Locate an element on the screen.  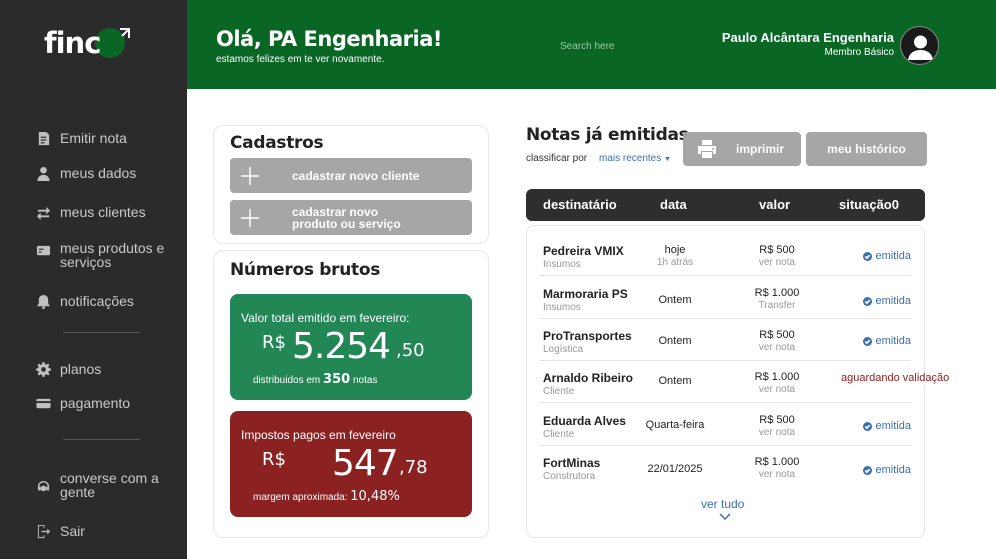
user-name: Paulo Alcântara Engenharia is located at coordinates (807, 37).